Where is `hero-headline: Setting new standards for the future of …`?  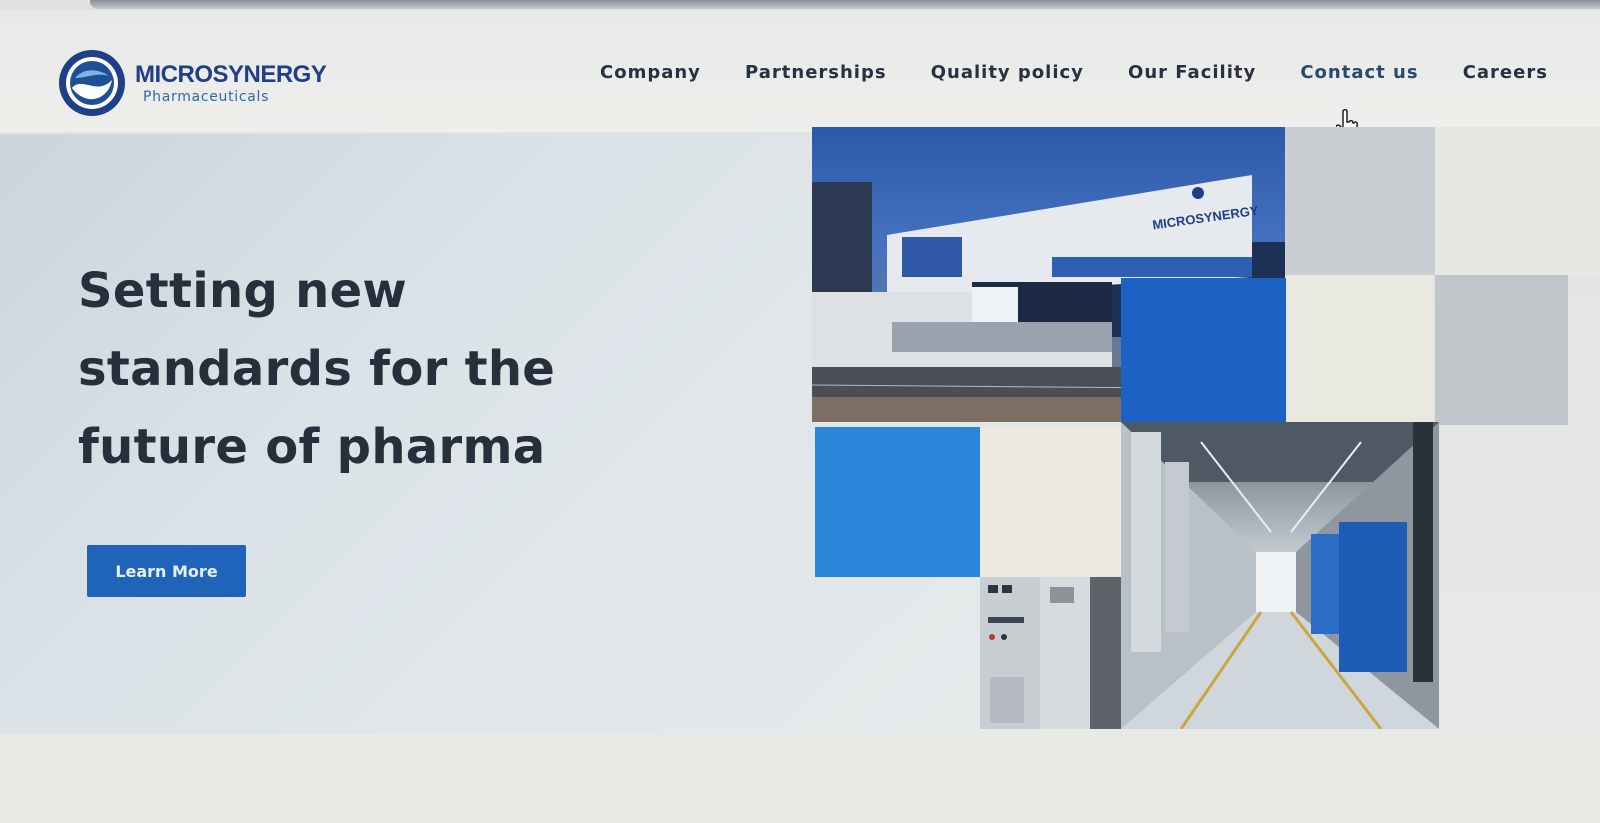 hero-headline: Setting new standards for the future of … is located at coordinates (317, 369).